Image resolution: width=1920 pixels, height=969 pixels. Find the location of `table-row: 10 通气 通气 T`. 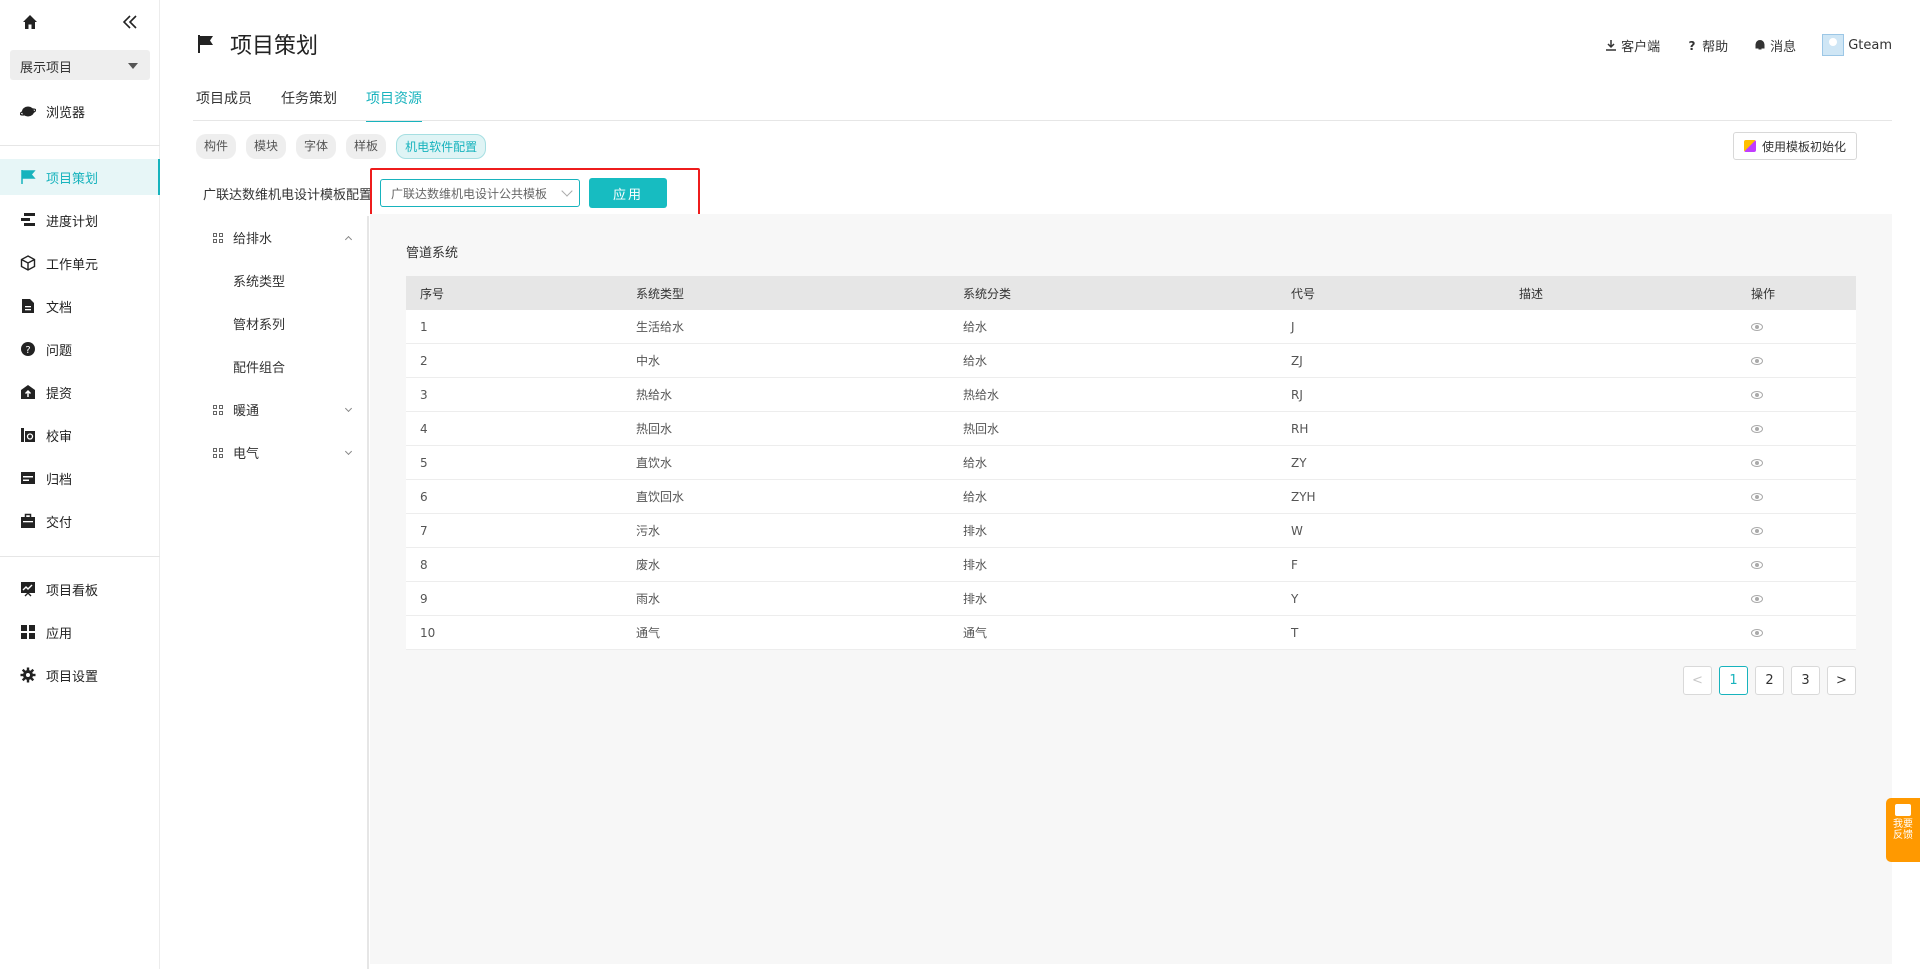

table-row: 10 通气 通气 T is located at coordinates (1131, 633).